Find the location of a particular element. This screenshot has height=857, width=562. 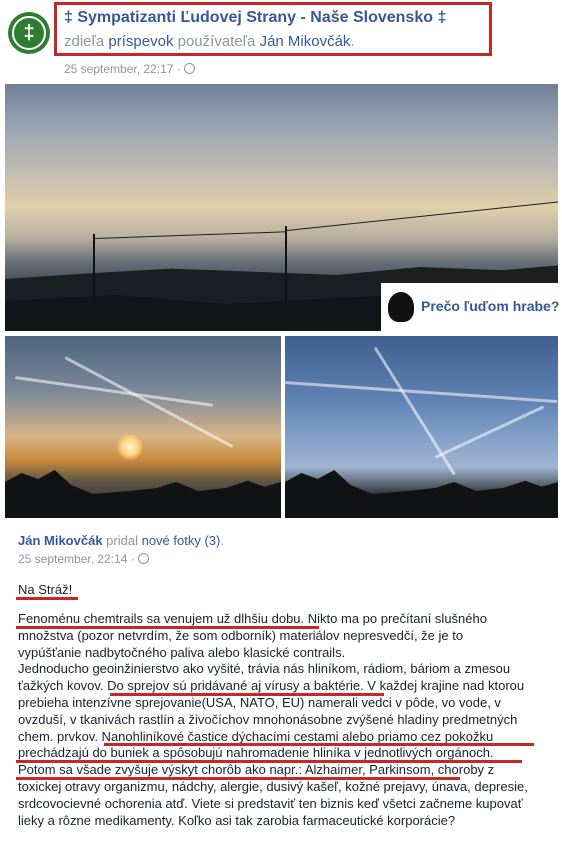

share-timestamp: 25 september, 22:17 · is located at coordinates (129, 69).